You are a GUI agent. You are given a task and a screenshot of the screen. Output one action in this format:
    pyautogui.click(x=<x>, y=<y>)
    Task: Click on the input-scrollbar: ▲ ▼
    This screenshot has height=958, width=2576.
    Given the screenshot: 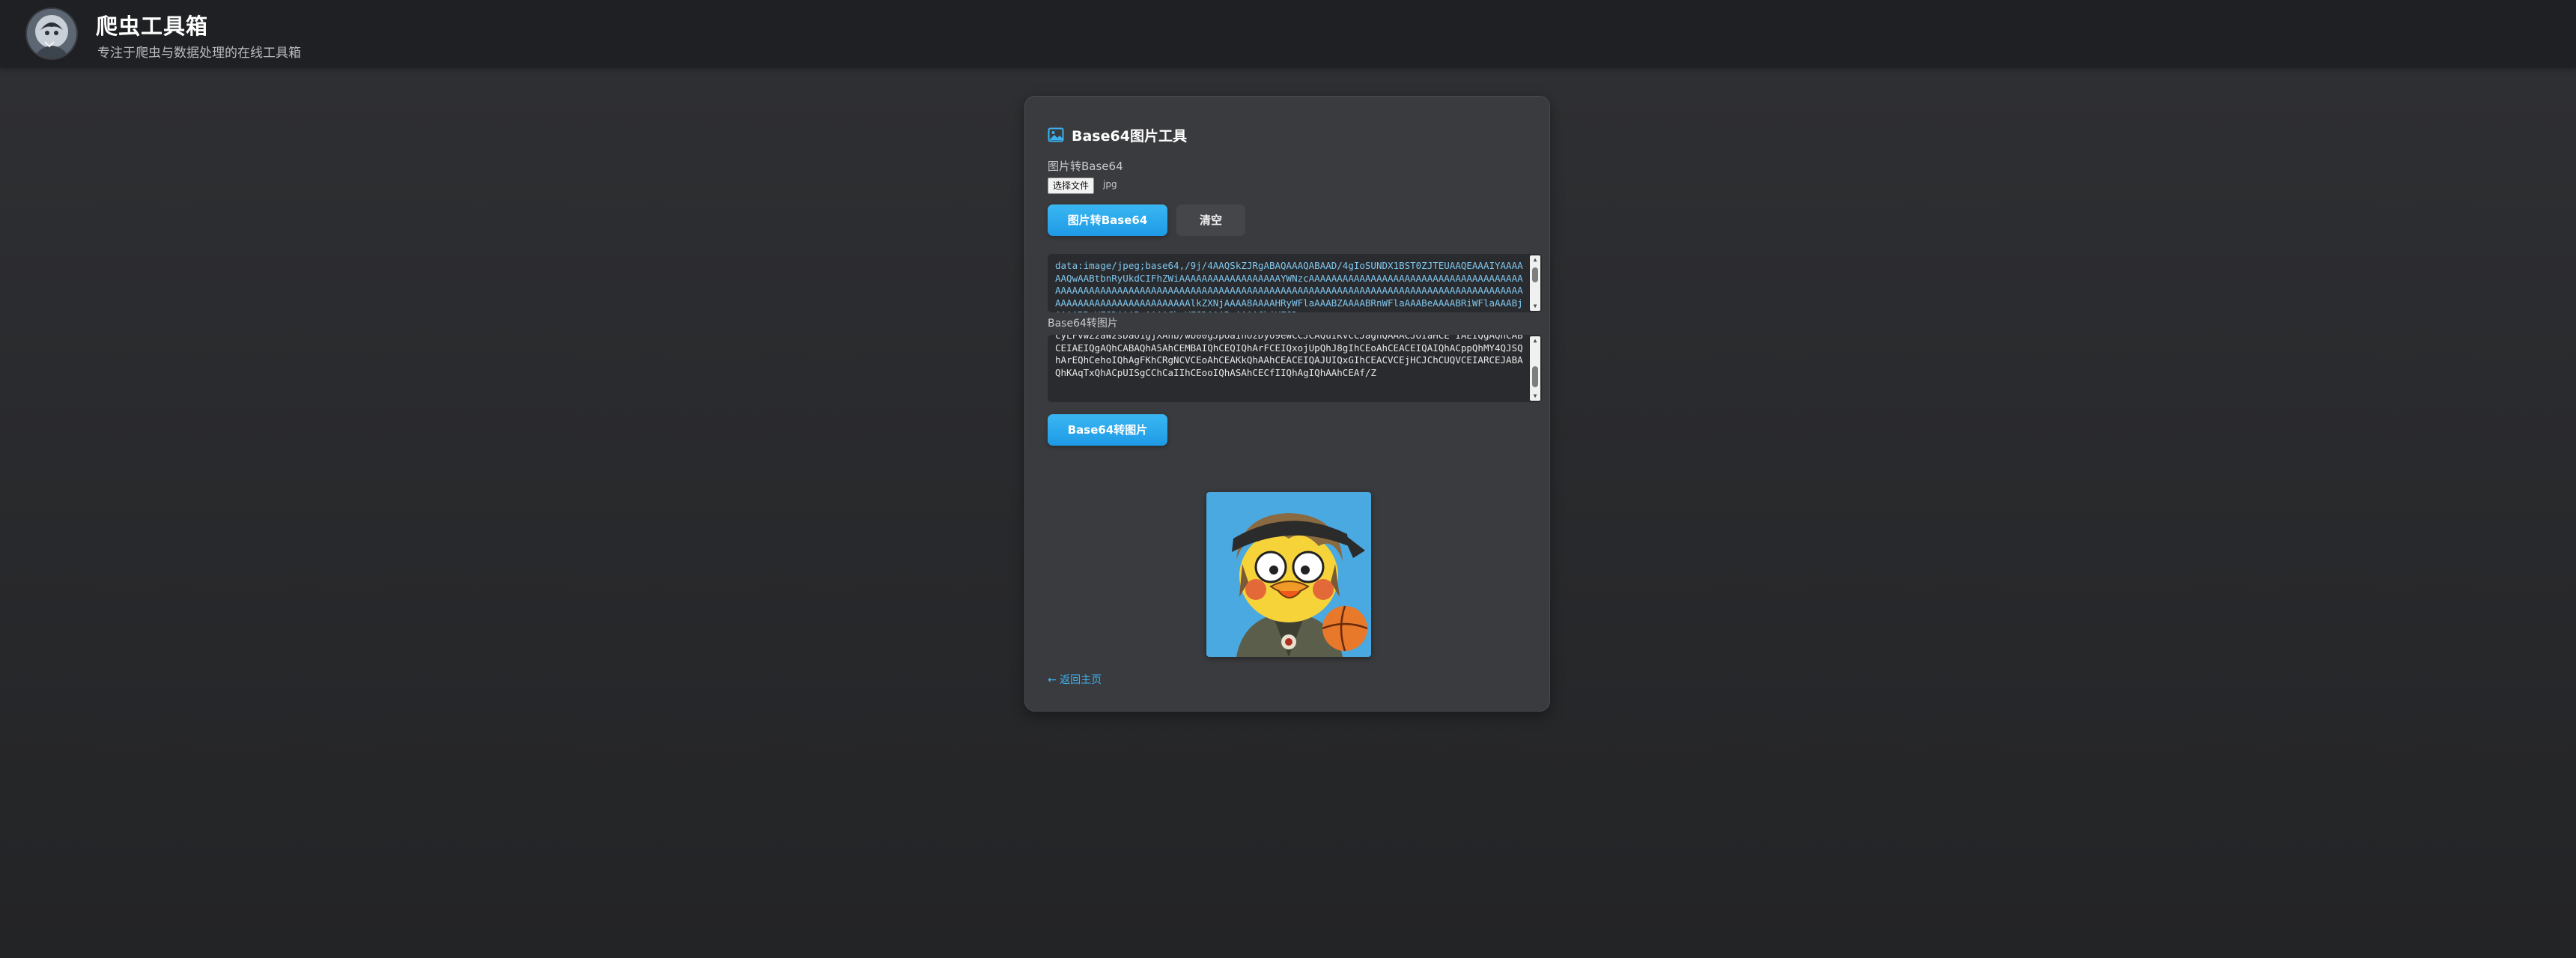 What is the action you would take?
    pyautogui.click(x=1535, y=368)
    